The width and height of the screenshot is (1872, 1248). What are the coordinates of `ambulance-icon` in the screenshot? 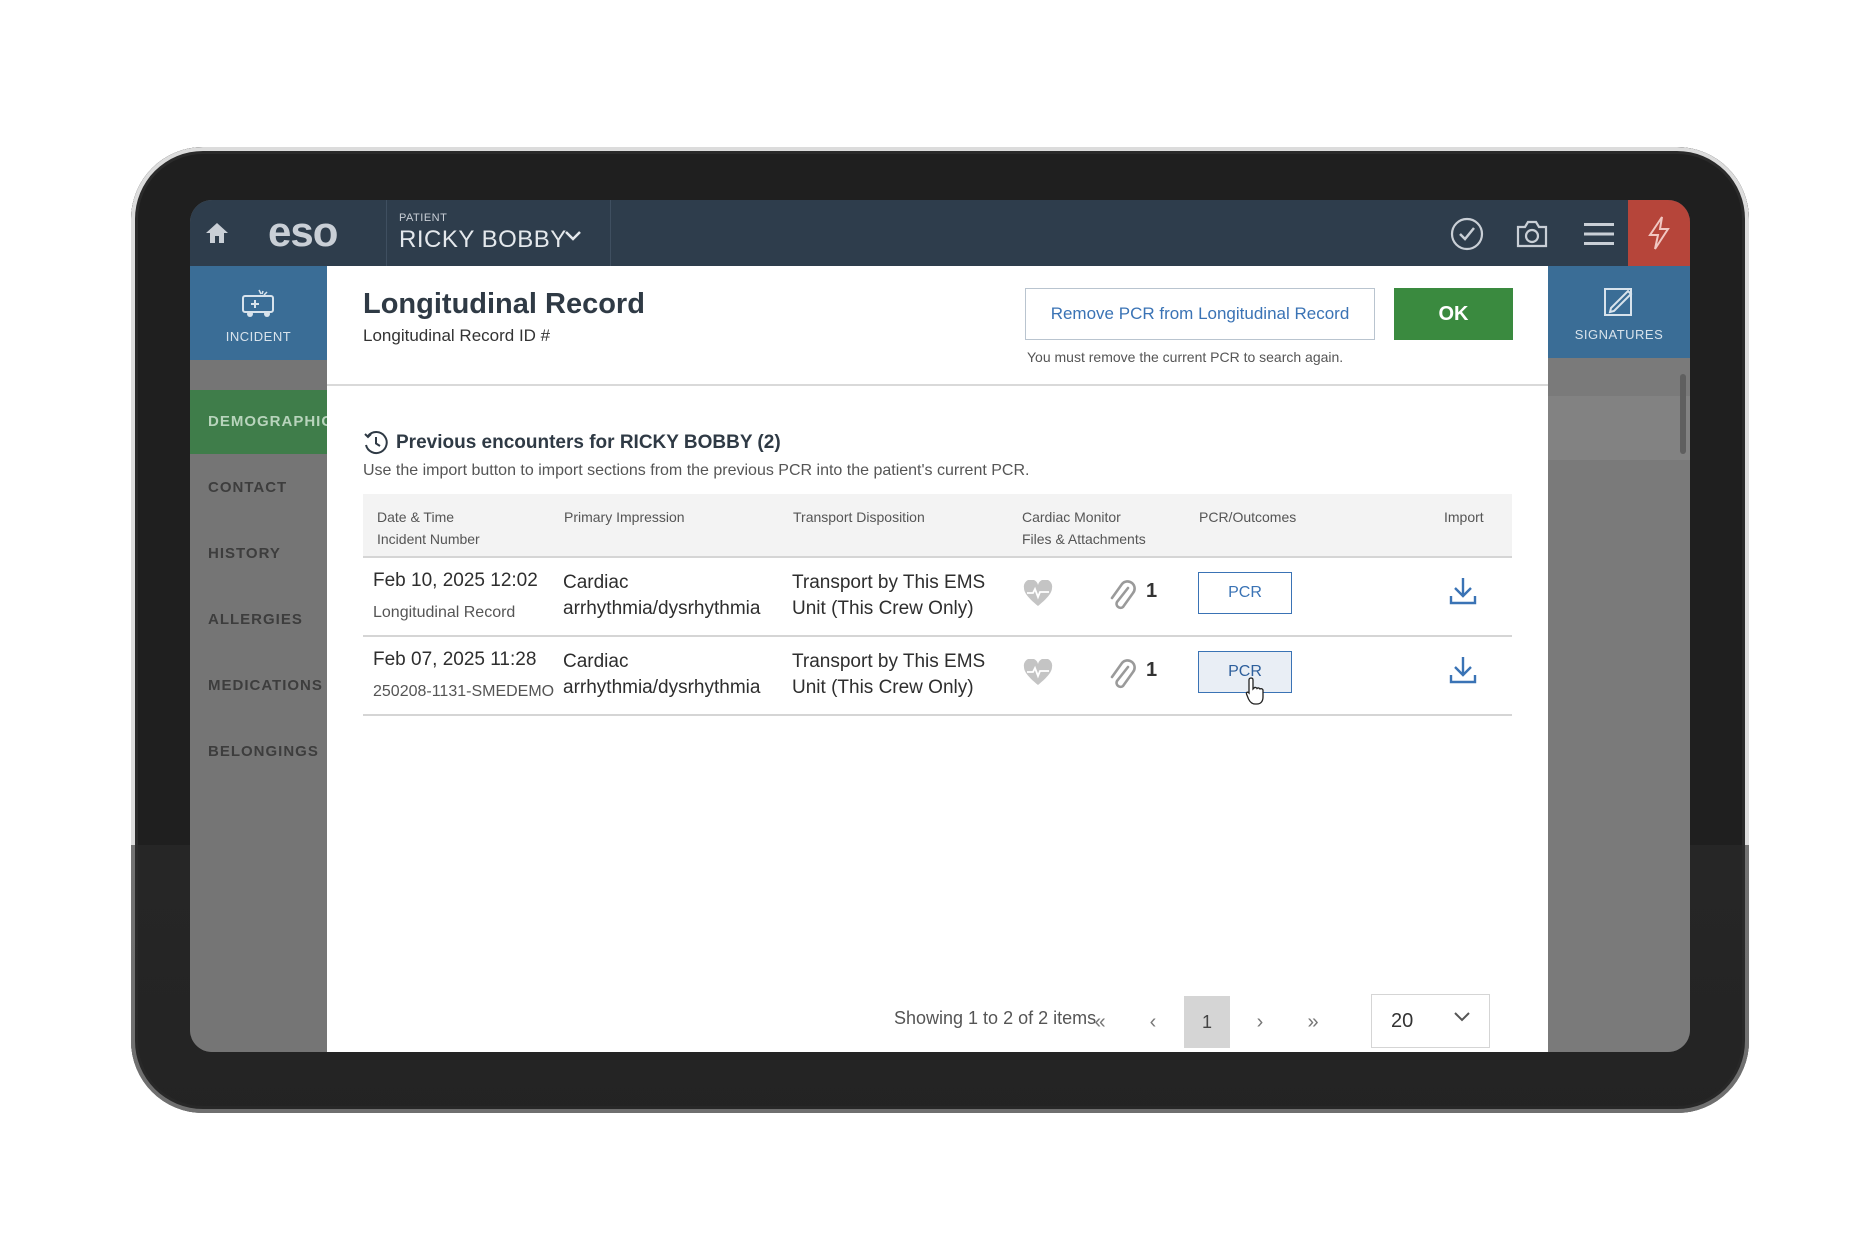 It's located at (257, 303).